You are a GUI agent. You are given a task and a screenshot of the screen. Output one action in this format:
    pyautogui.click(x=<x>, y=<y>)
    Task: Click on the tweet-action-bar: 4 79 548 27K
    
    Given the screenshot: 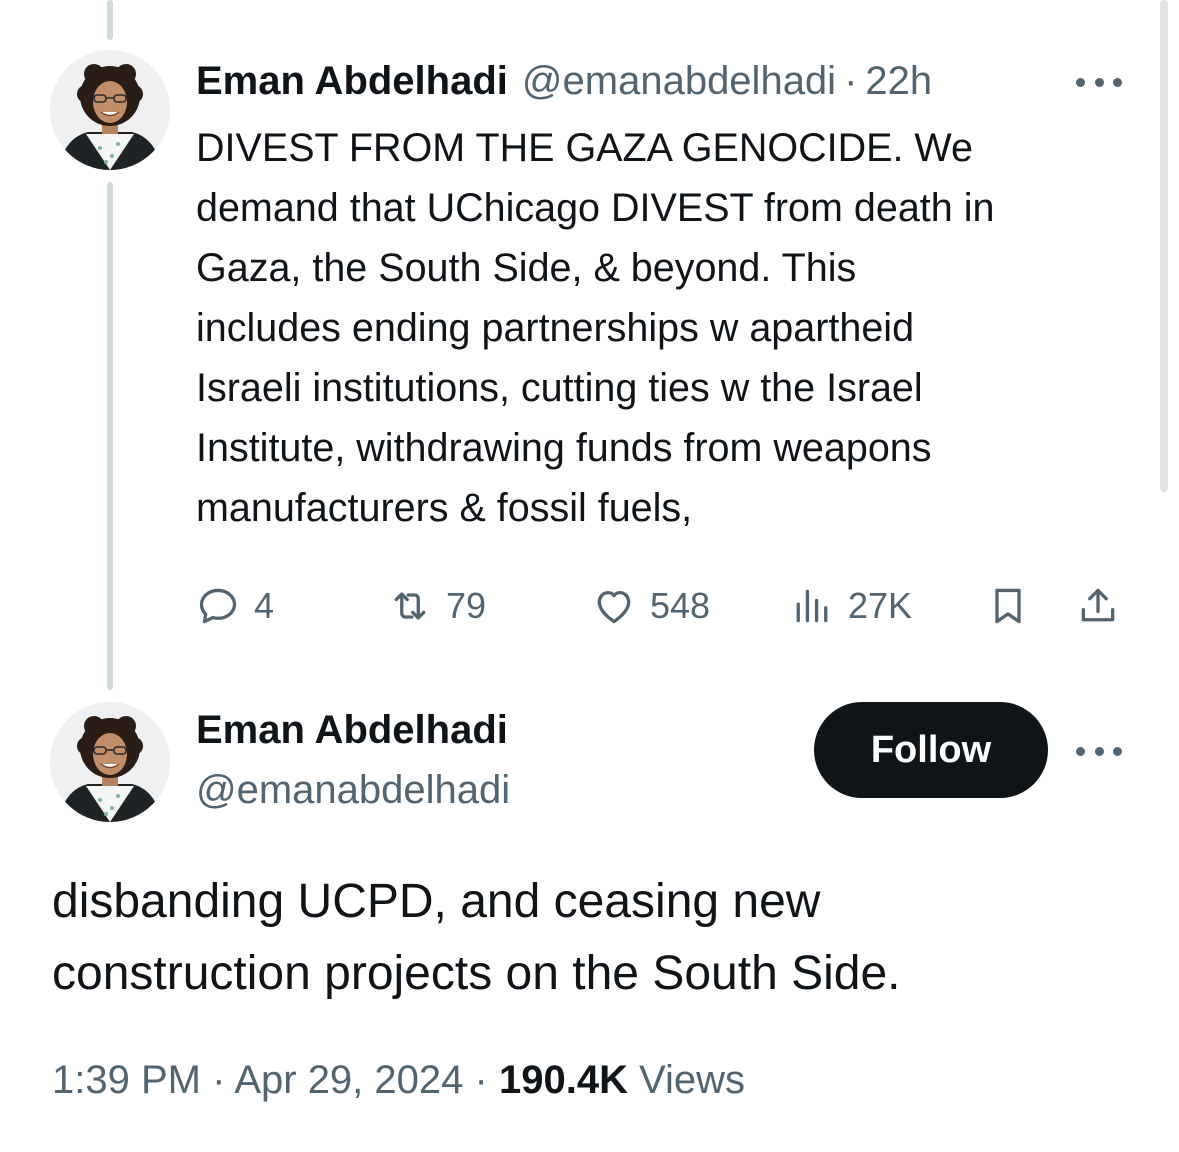 What is the action you would take?
    pyautogui.click(x=663, y=606)
    